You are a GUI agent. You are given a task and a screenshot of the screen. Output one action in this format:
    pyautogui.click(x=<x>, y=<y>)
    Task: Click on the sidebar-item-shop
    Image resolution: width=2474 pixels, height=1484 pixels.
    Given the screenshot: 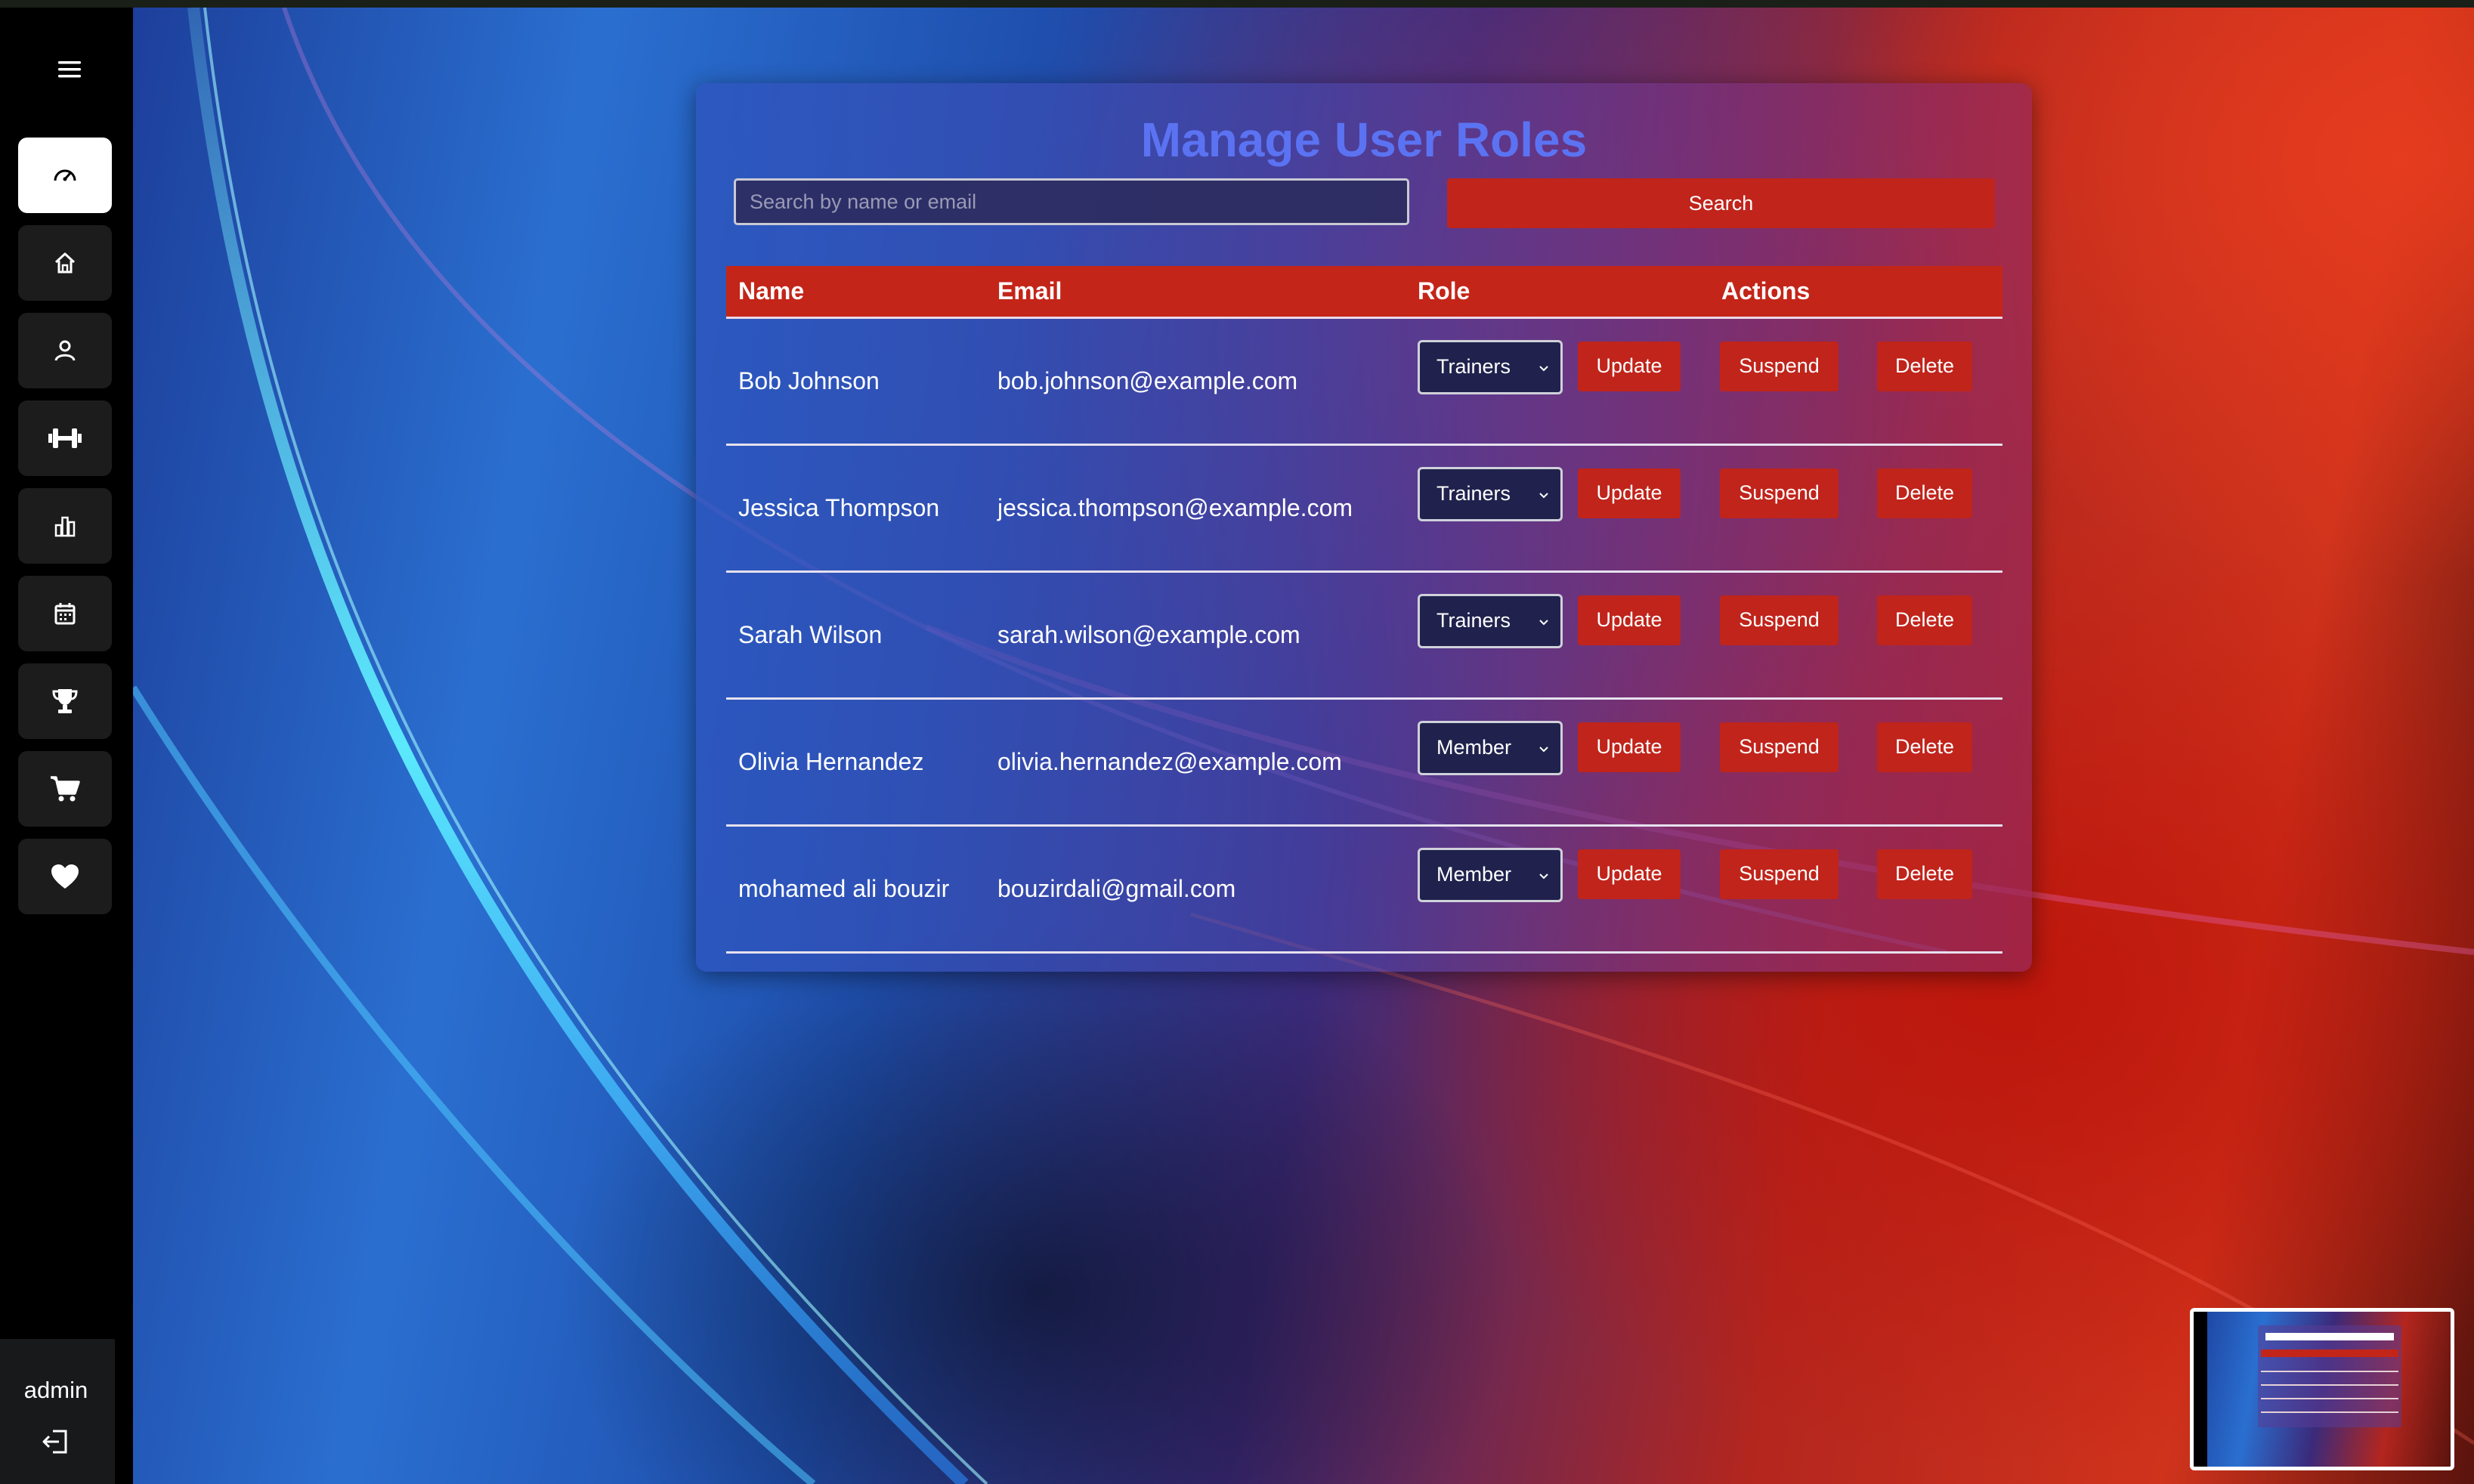 What is the action you would take?
    pyautogui.click(x=65, y=789)
    